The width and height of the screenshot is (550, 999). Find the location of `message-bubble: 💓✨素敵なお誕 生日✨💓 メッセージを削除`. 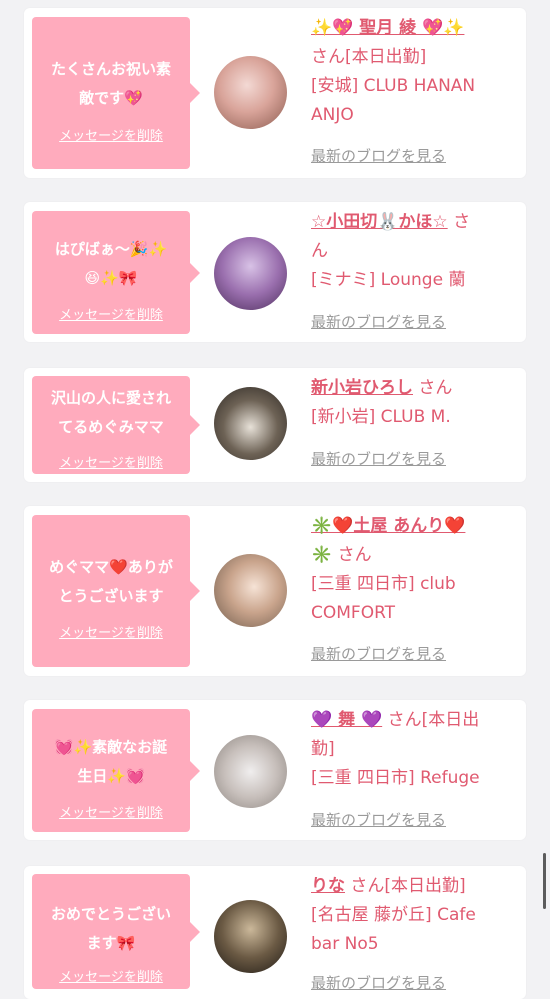

message-bubble: 💓✨素敵なお誕 生日✨💓 メッセージを削除 is located at coordinates (116, 770).